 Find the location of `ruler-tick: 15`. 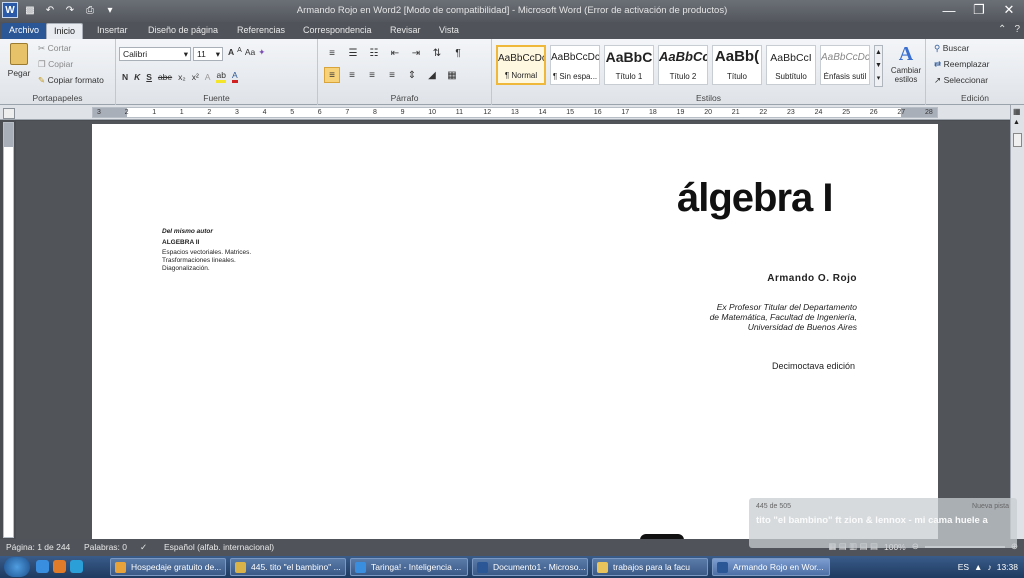

ruler-tick: 15 is located at coordinates (570, 112).